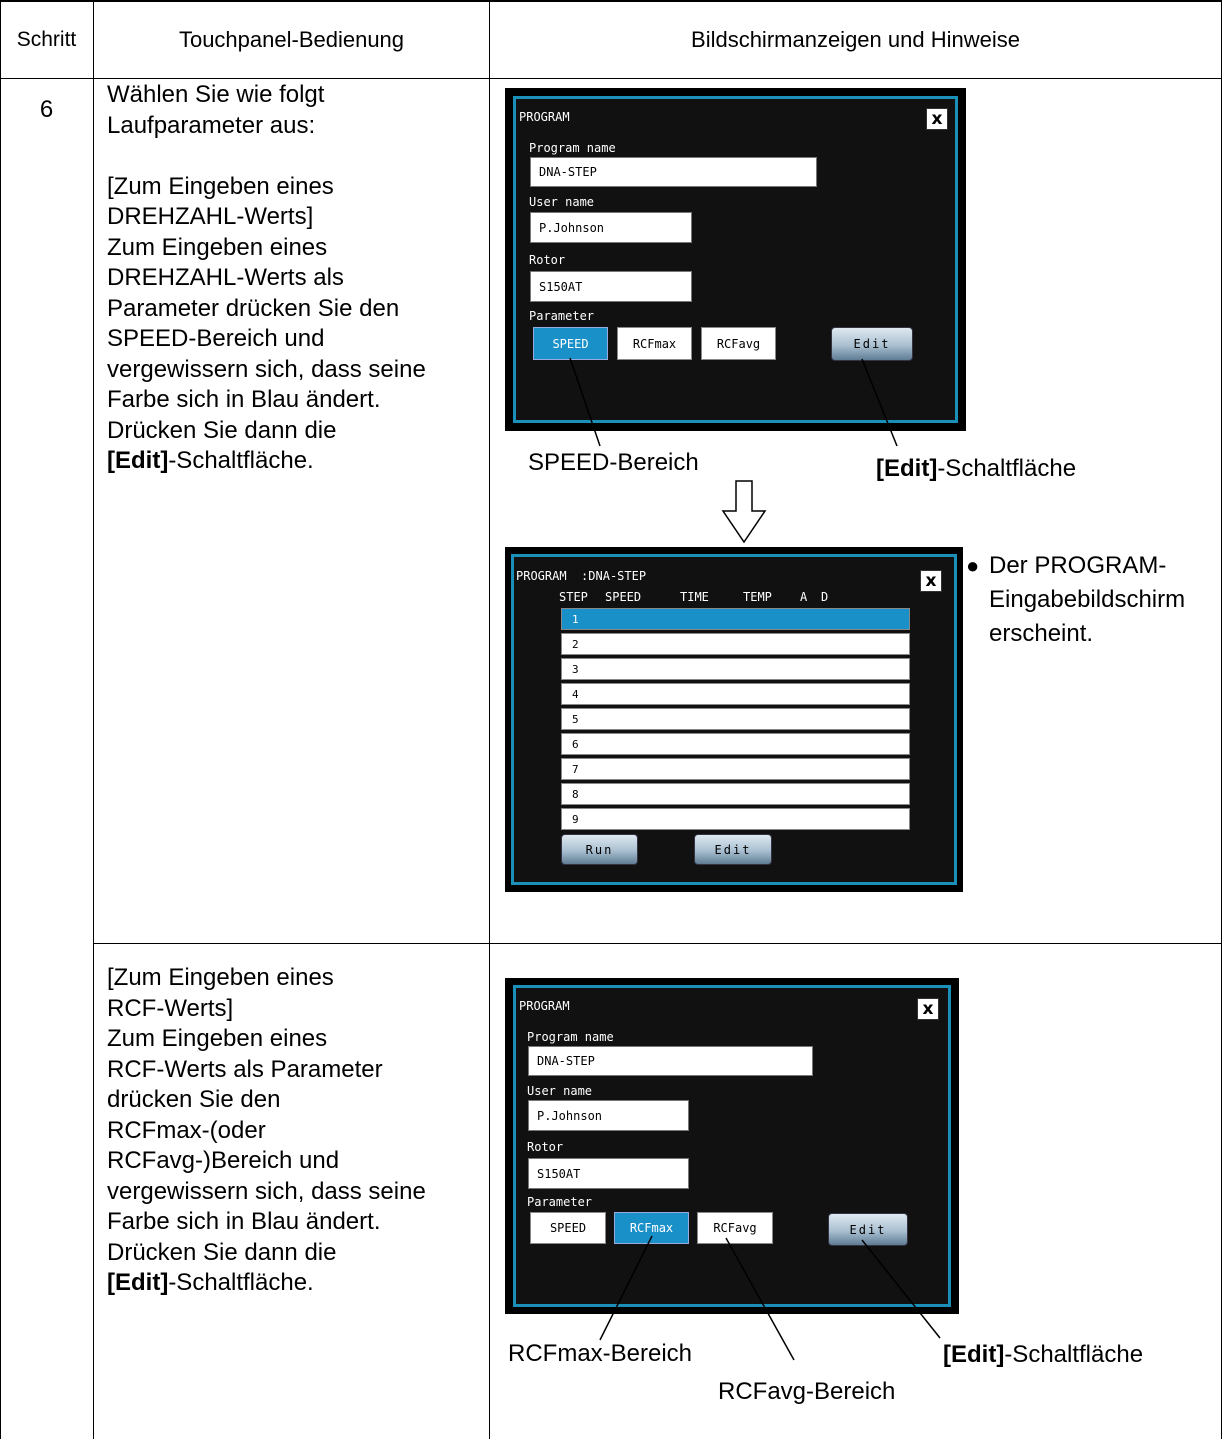 The image size is (1222, 1439). What do you see at coordinates (974, 1354) in the screenshot?
I see `edit-bold: [Edit]` at bounding box center [974, 1354].